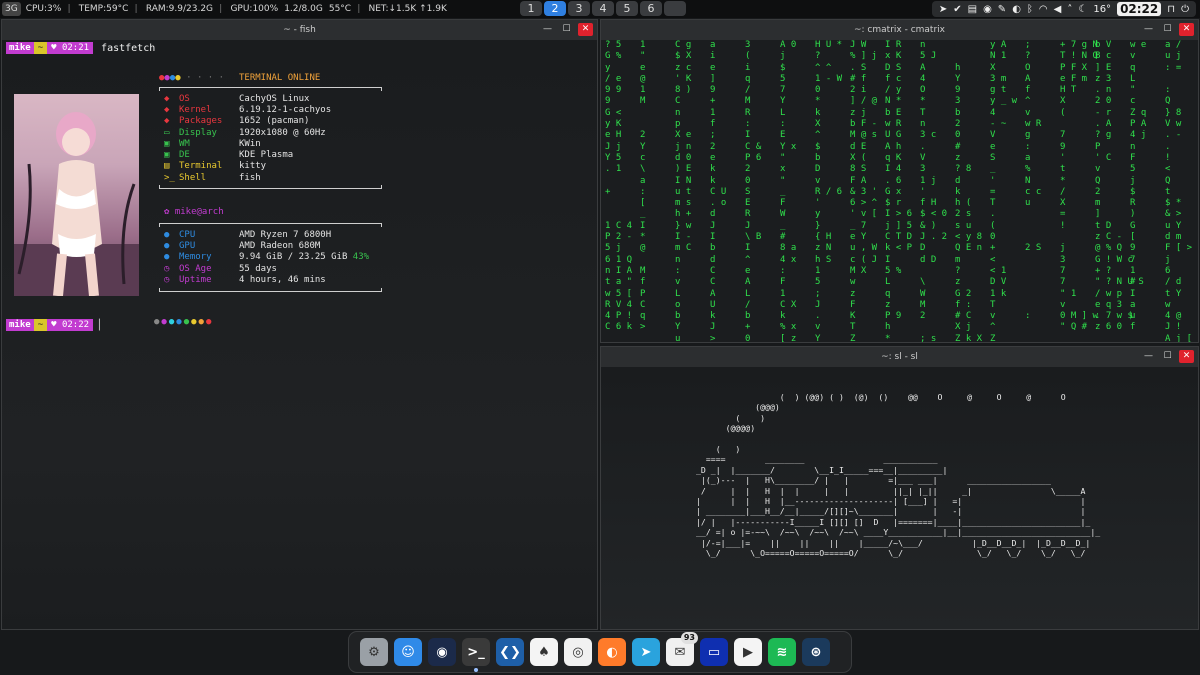 The image size is (1200, 675). What do you see at coordinates (957, 9) in the screenshot?
I see `vpn-tray-icon: ✔` at bounding box center [957, 9].